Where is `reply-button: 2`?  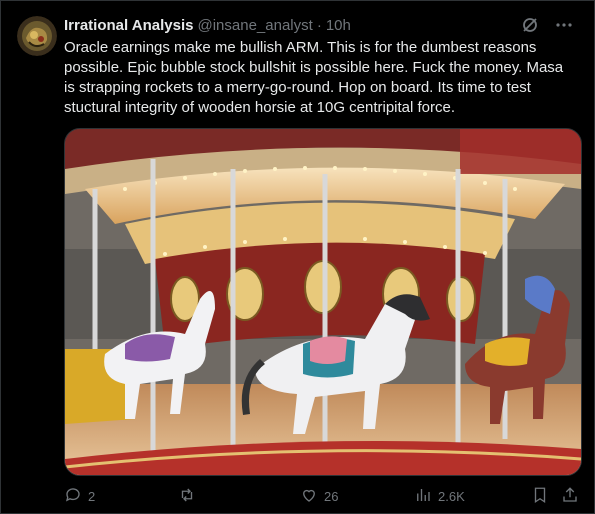
reply-button: 2 is located at coordinates (79, 496).